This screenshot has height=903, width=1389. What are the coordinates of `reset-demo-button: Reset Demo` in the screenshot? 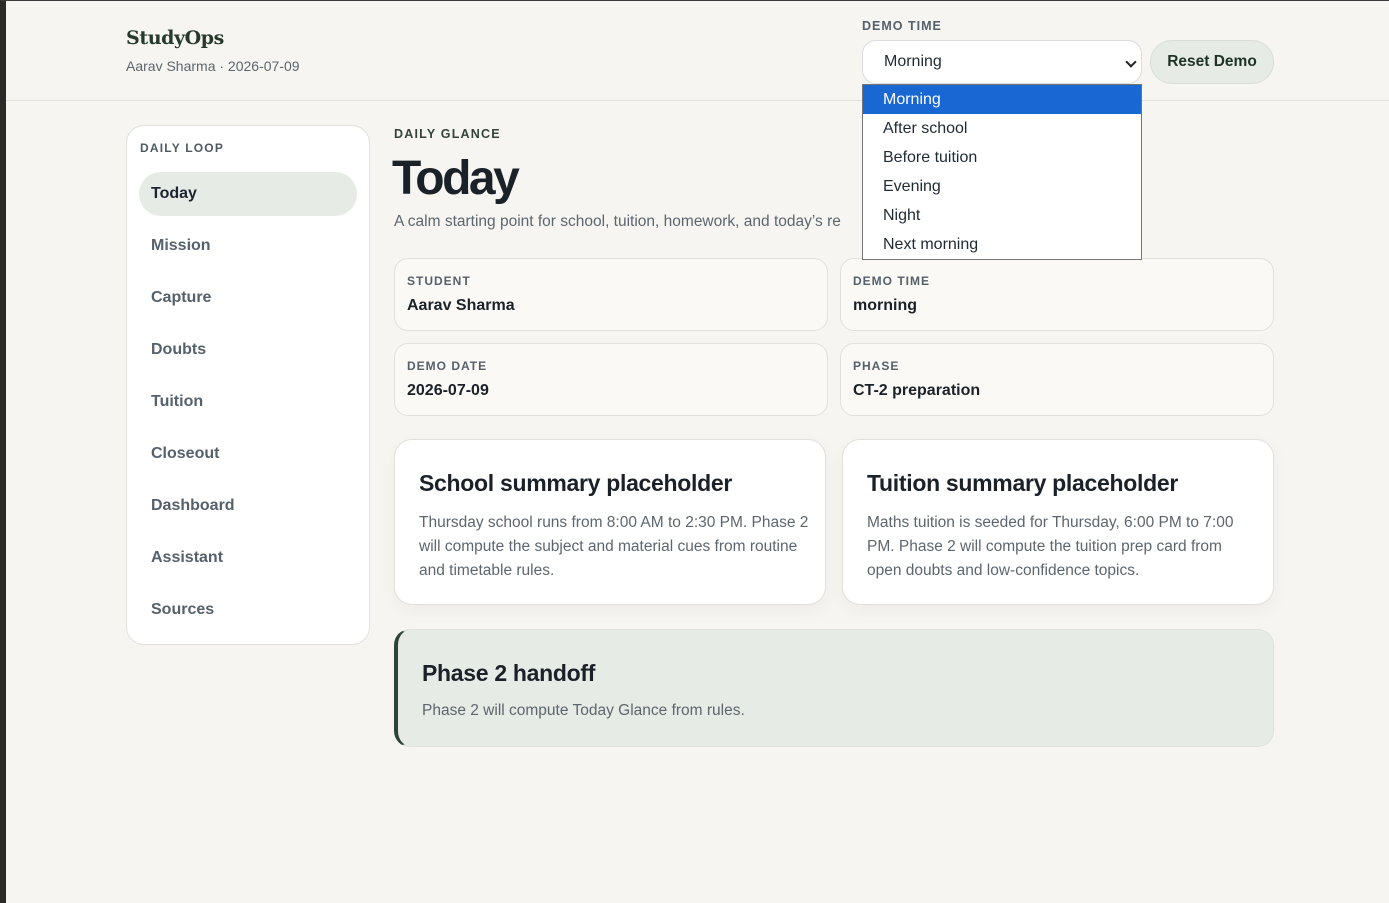 It's located at (1212, 62).